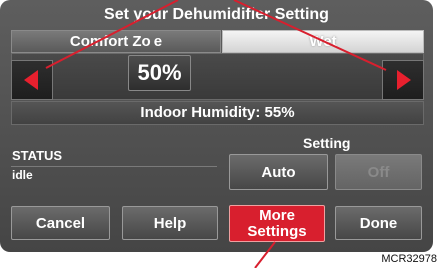 This screenshot has width=439, height=268. I want to click on more-settings-button: More Settings, so click(277, 223).